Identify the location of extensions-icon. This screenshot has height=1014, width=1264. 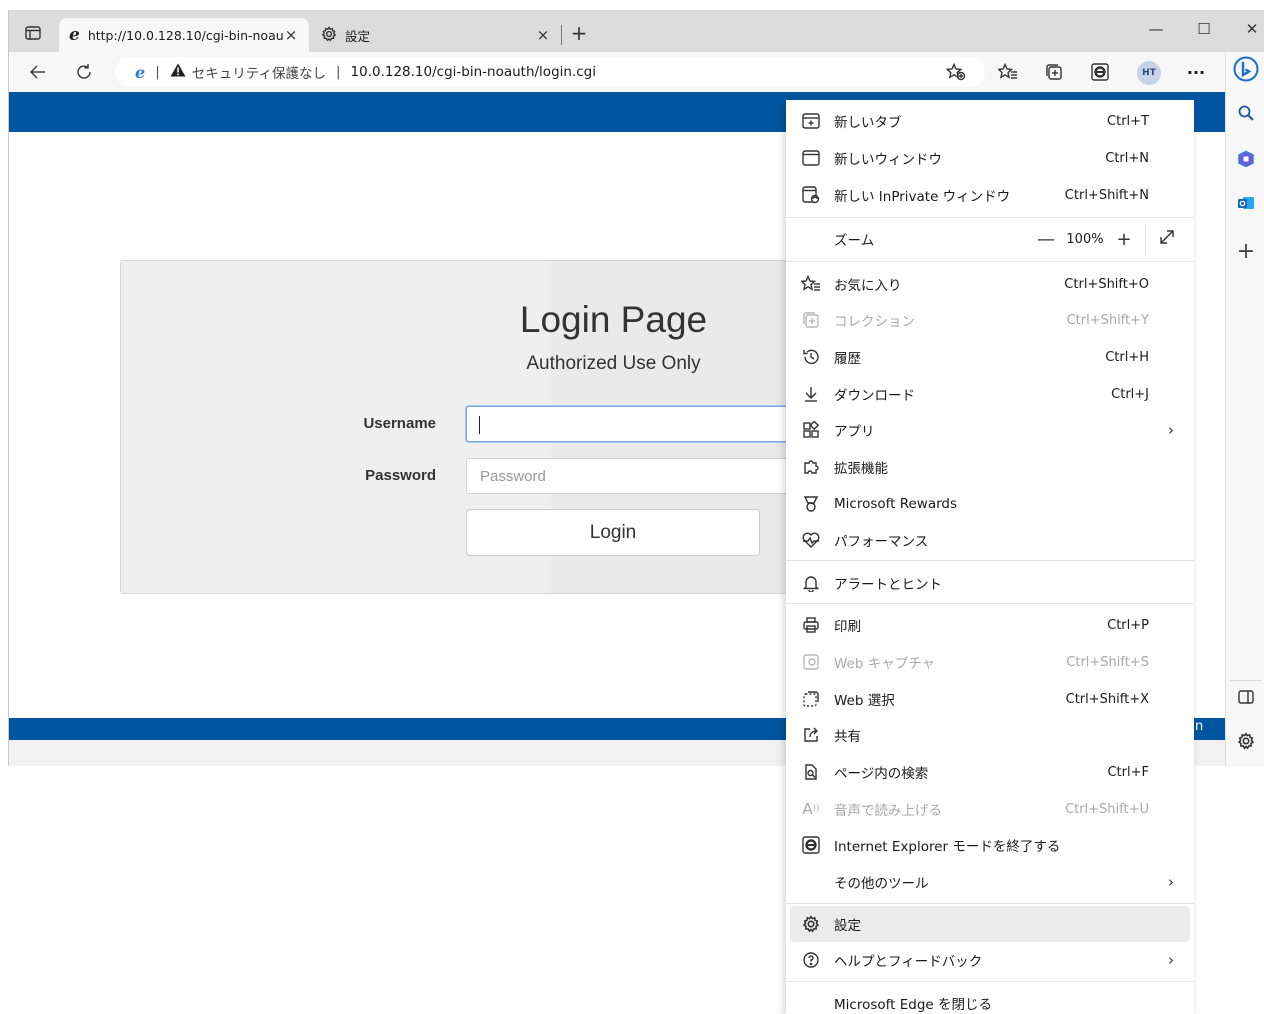
(811, 467).